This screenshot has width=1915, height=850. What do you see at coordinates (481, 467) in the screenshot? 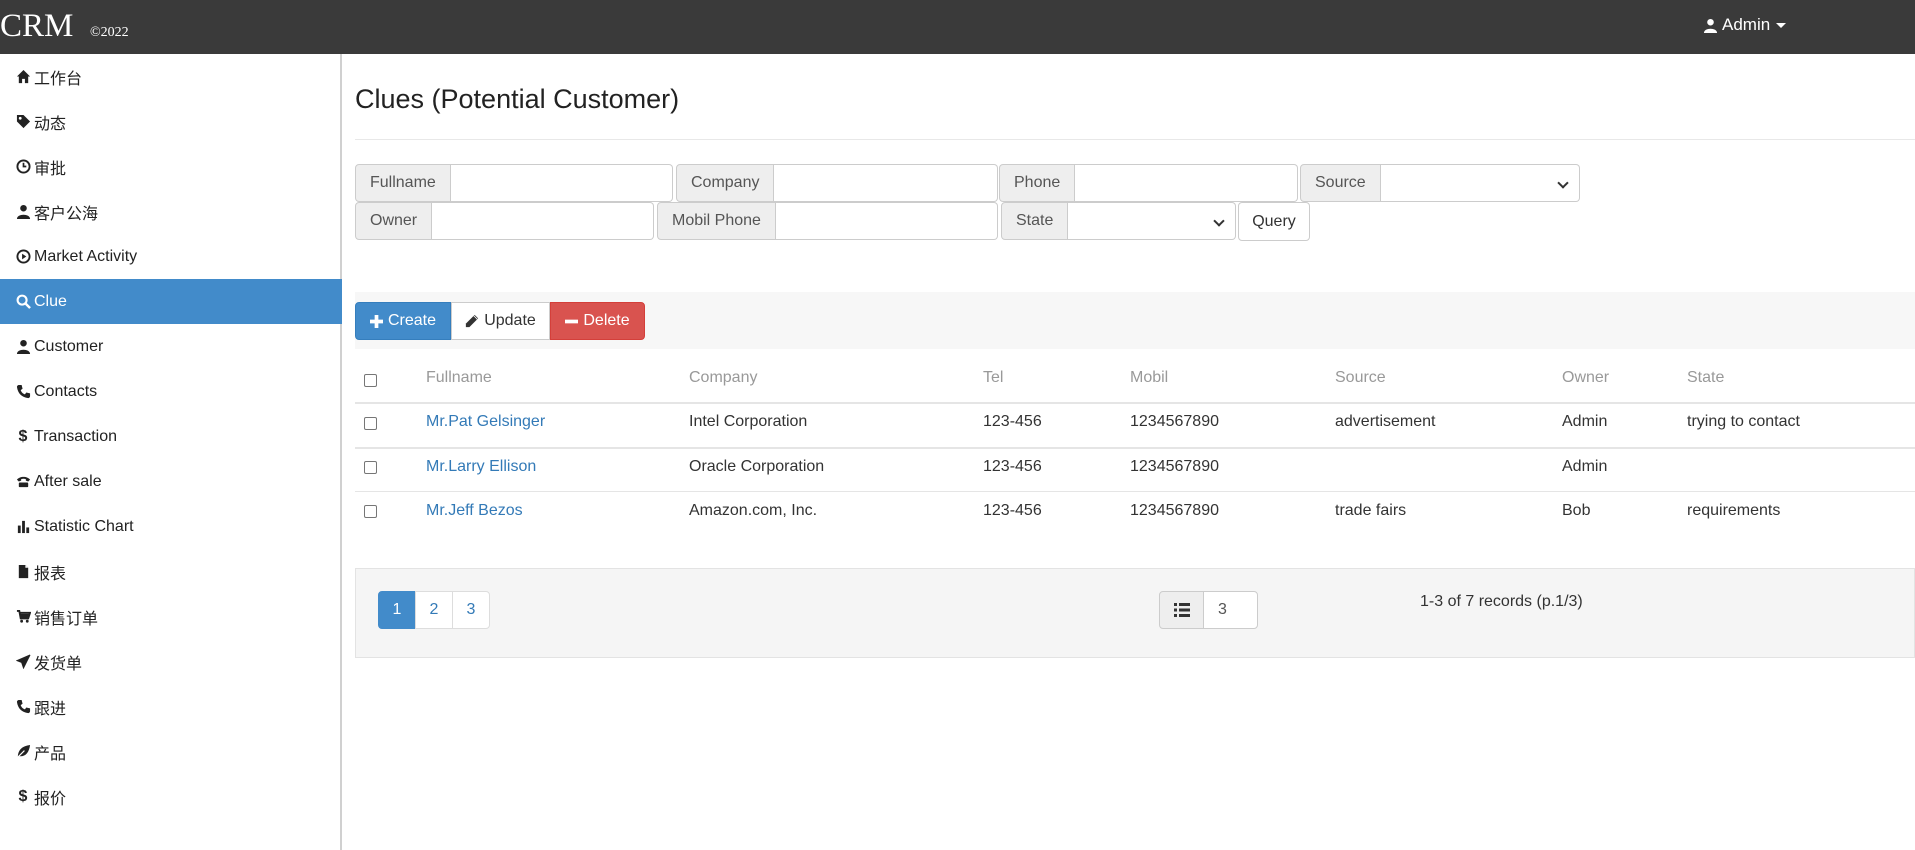
I see `clue-name-link: Mr.Larry Ellison` at bounding box center [481, 467].